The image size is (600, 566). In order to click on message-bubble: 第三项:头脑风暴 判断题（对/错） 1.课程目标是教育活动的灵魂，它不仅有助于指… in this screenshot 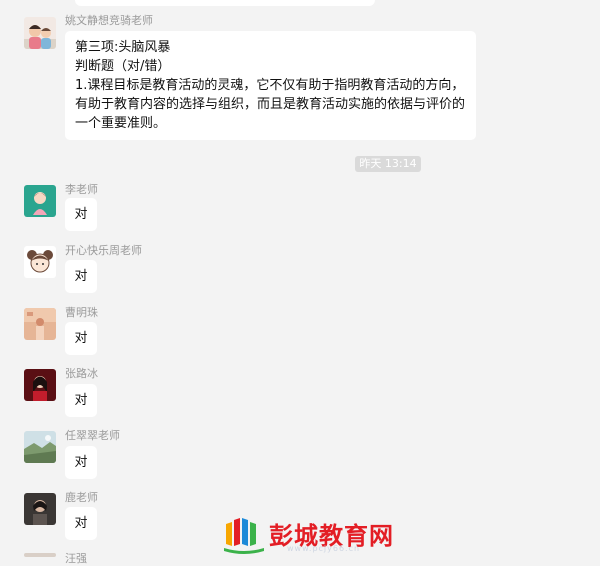, I will do `click(270, 85)`.